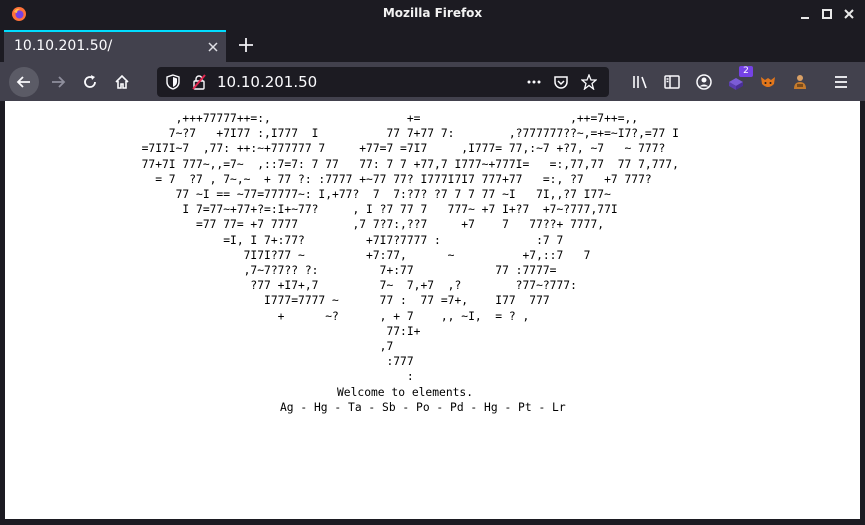 The width and height of the screenshot is (865, 525). Describe the element at coordinates (432, 45) in the screenshot. I see `tab-bar: 10.10.201.50/` at that location.